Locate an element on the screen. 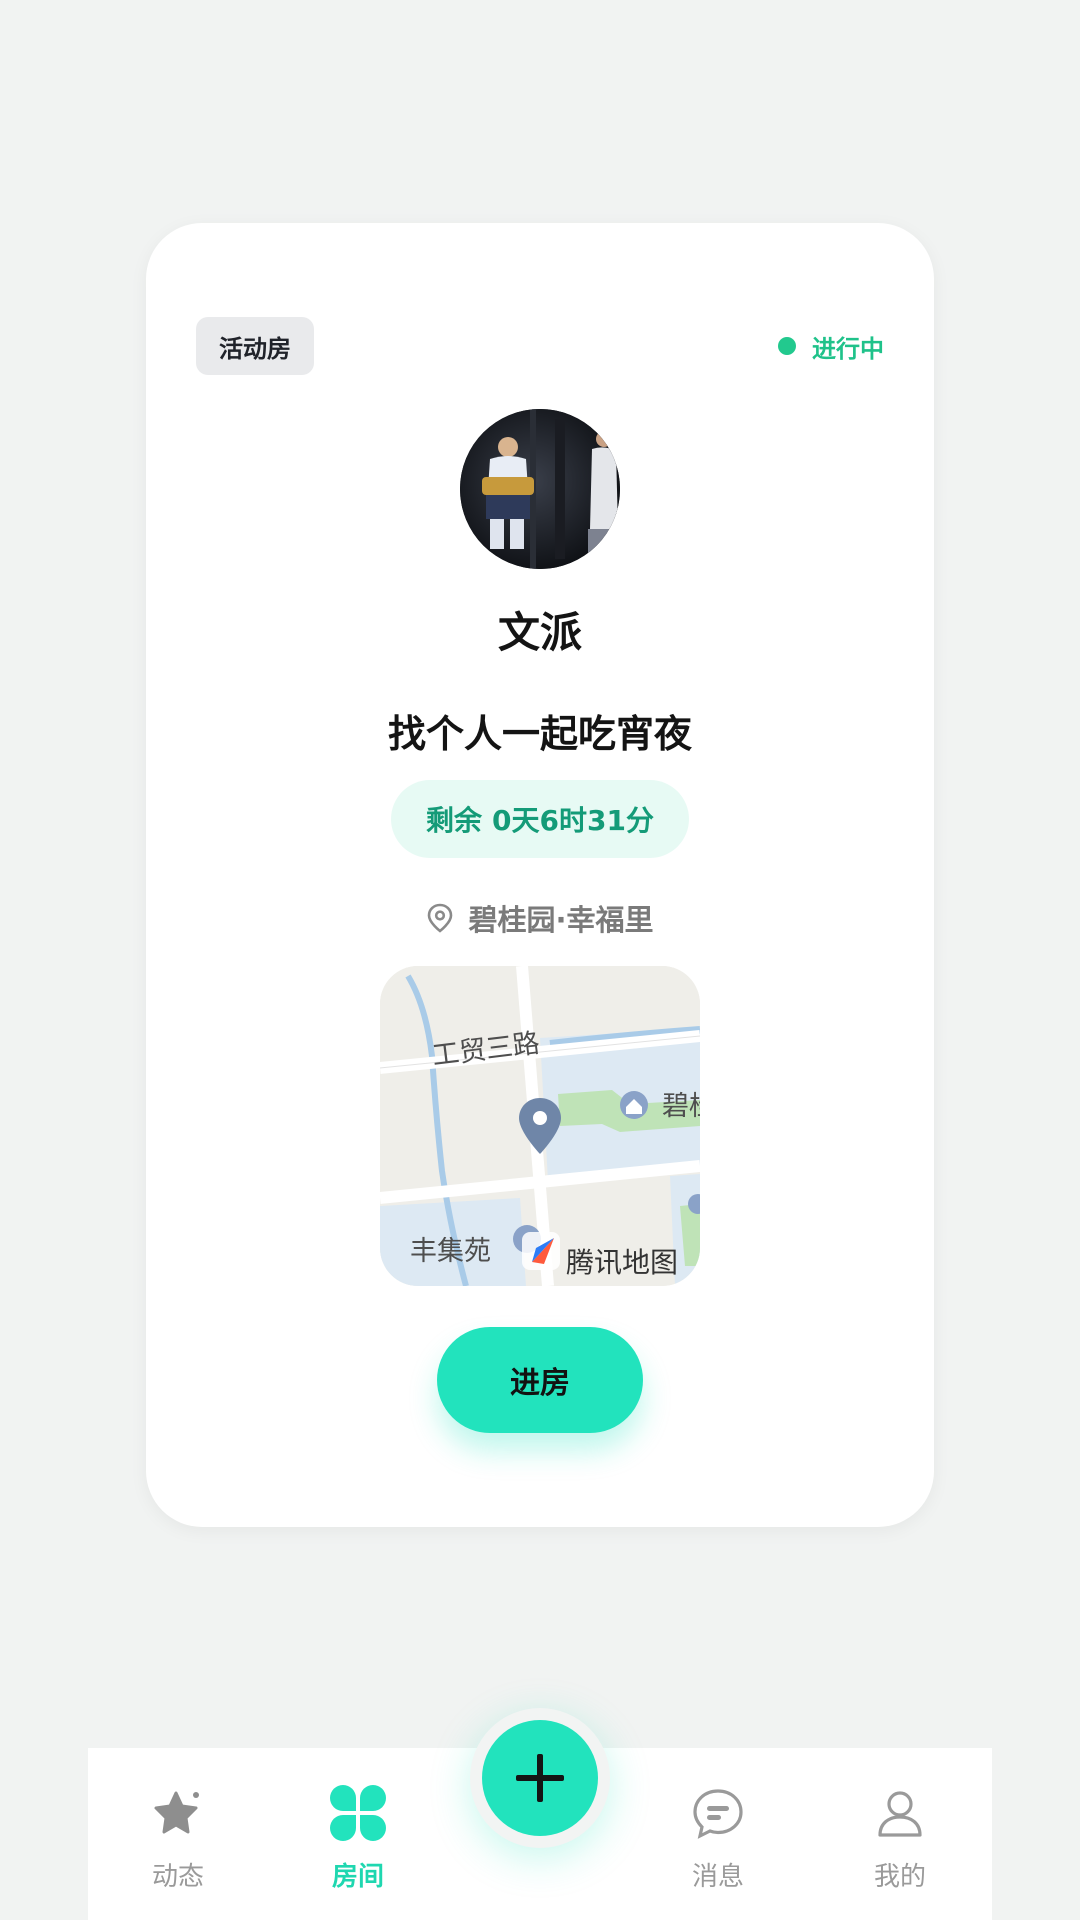 The image size is (1080, 1920). remaining-value: 0天6时31分 is located at coordinates (573, 820).